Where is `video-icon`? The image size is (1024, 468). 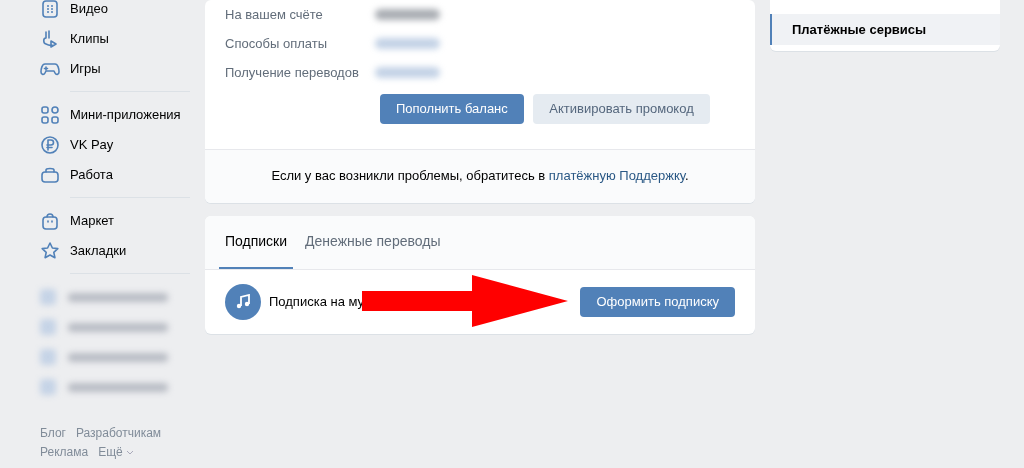
video-icon is located at coordinates (50, 9).